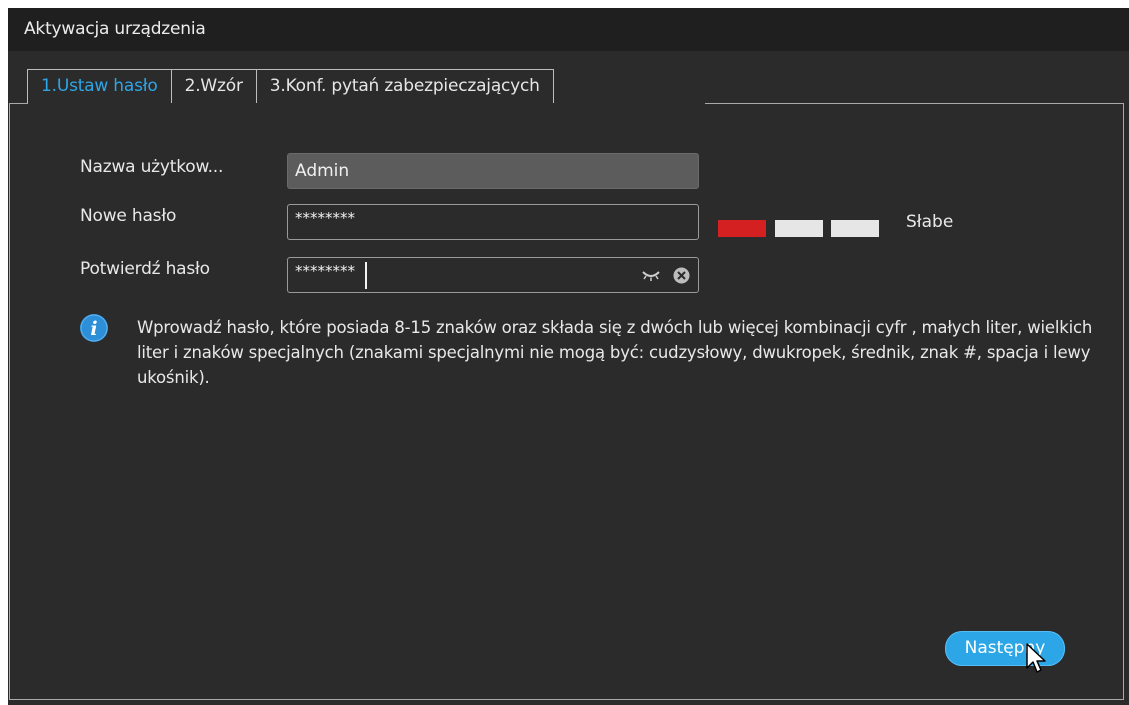 This screenshot has height=705, width=1129. Describe the element at coordinates (325, 271) in the screenshot. I see `confirm-password-value: ********` at that location.